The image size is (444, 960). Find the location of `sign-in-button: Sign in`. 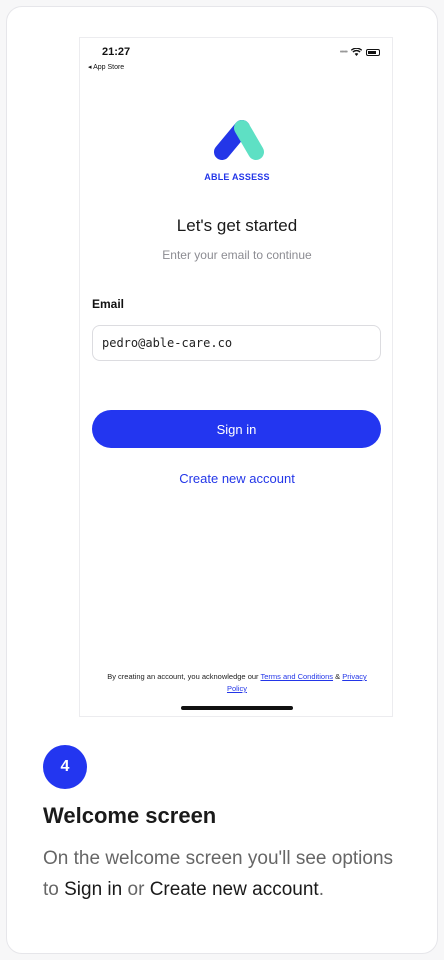

sign-in-button: Sign in is located at coordinates (236, 429).